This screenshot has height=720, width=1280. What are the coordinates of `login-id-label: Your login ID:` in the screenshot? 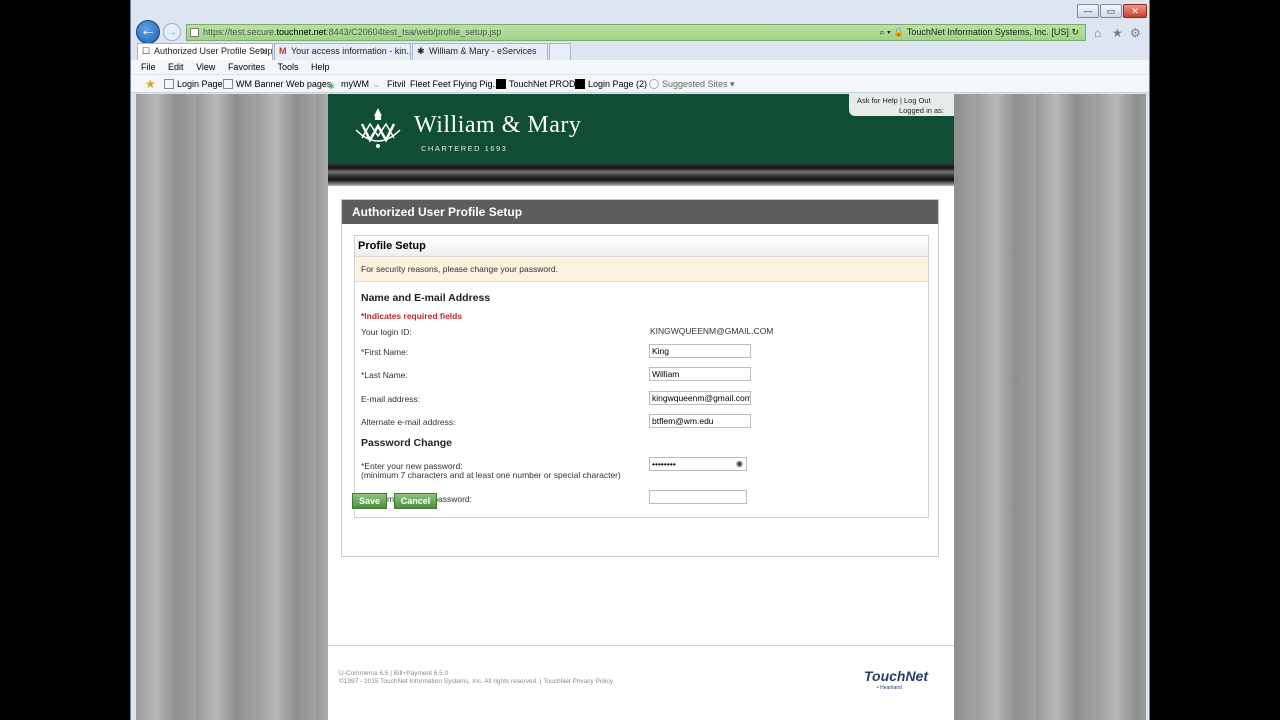 It's located at (386, 332).